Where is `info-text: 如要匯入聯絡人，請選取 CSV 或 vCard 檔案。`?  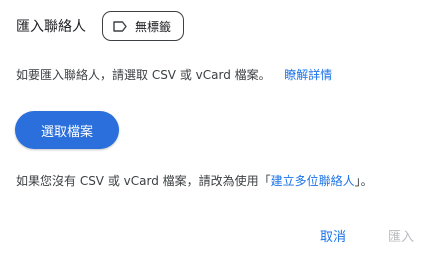 info-text: 如要匯入聯絡人，請選取 CSV 或 vCard 檔案。 is located at coordinates (143, 75).